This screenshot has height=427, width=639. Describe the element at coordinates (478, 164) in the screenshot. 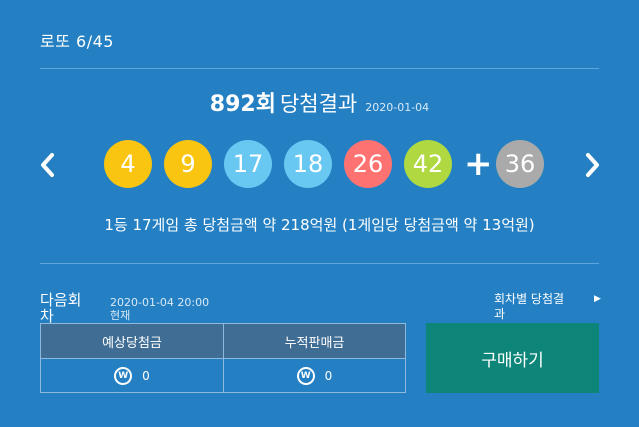

I see `plus-sign: +` at that location.